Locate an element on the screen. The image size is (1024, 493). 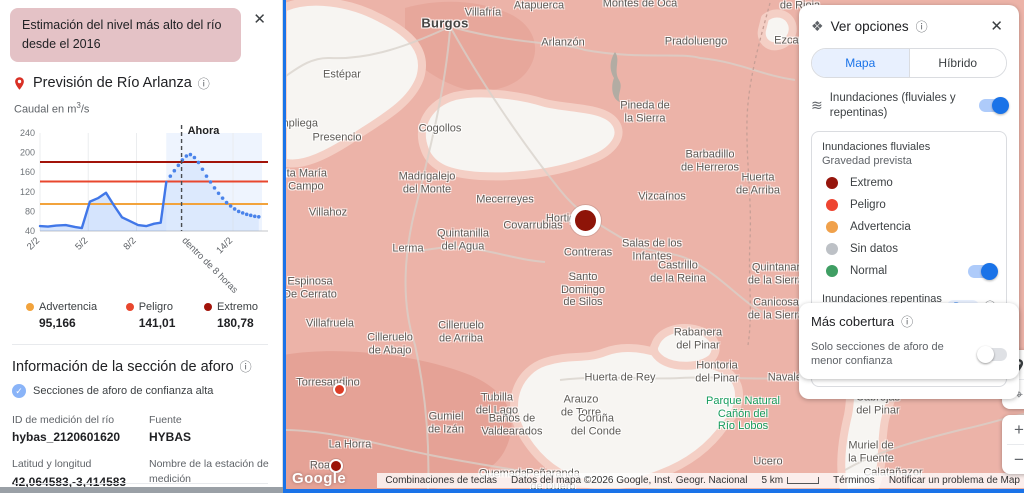
floods-toggle is located at coordinates (994, 106).